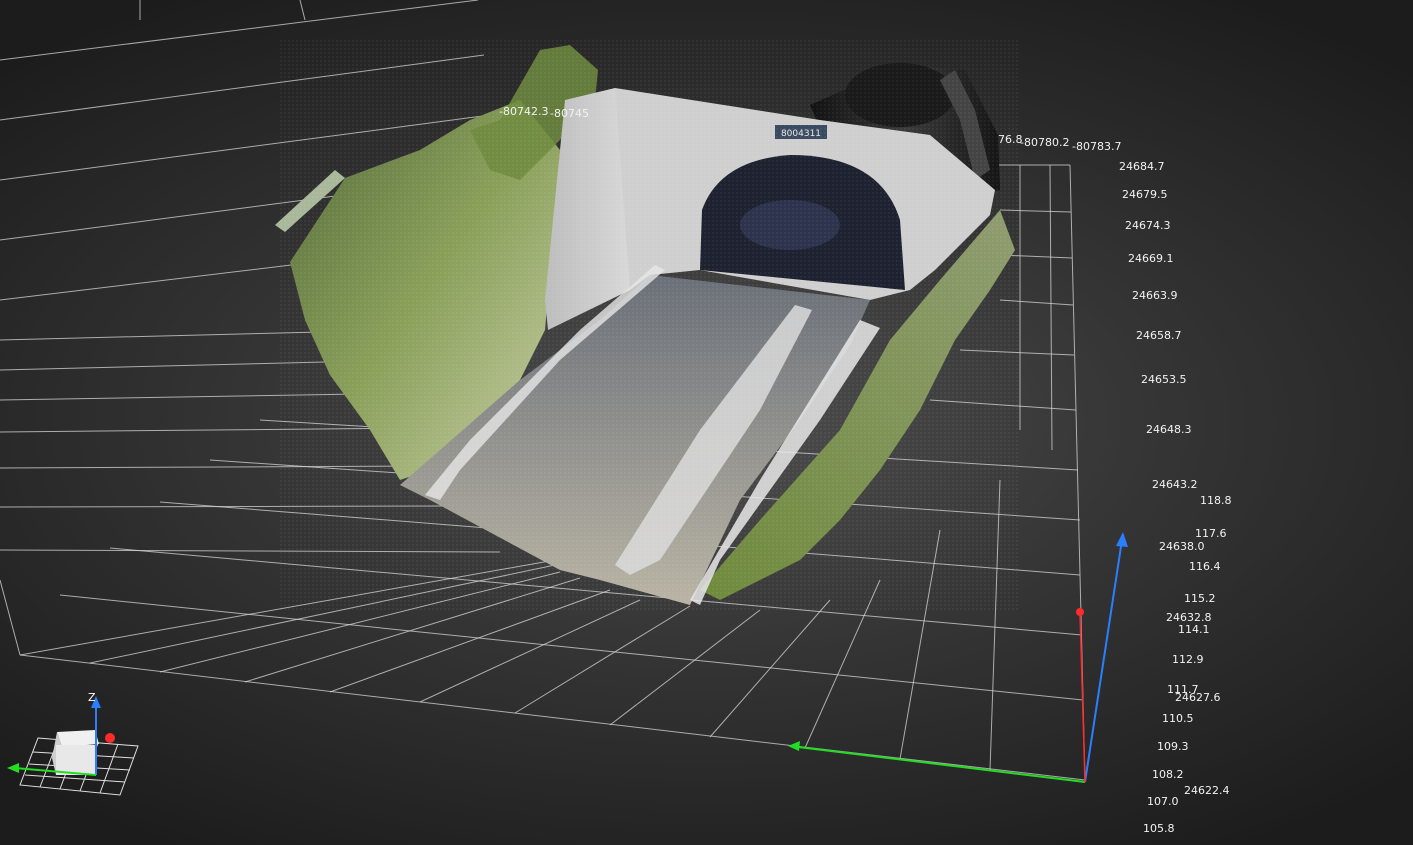  I want to click on y-tick-label: 24648.3, so click(1169, 429).